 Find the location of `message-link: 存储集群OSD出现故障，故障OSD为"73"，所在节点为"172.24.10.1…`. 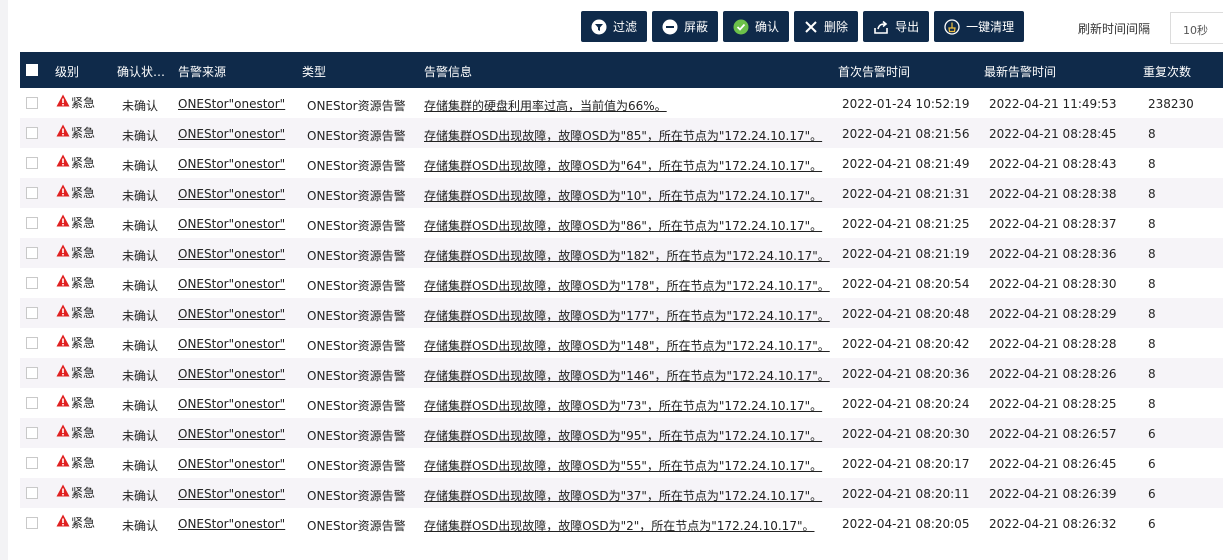

message-link: 存储集群OSD出现故障，故障OSD为"73"，所在节点为"172.24.10.1… is located at coordinates (623, 405).